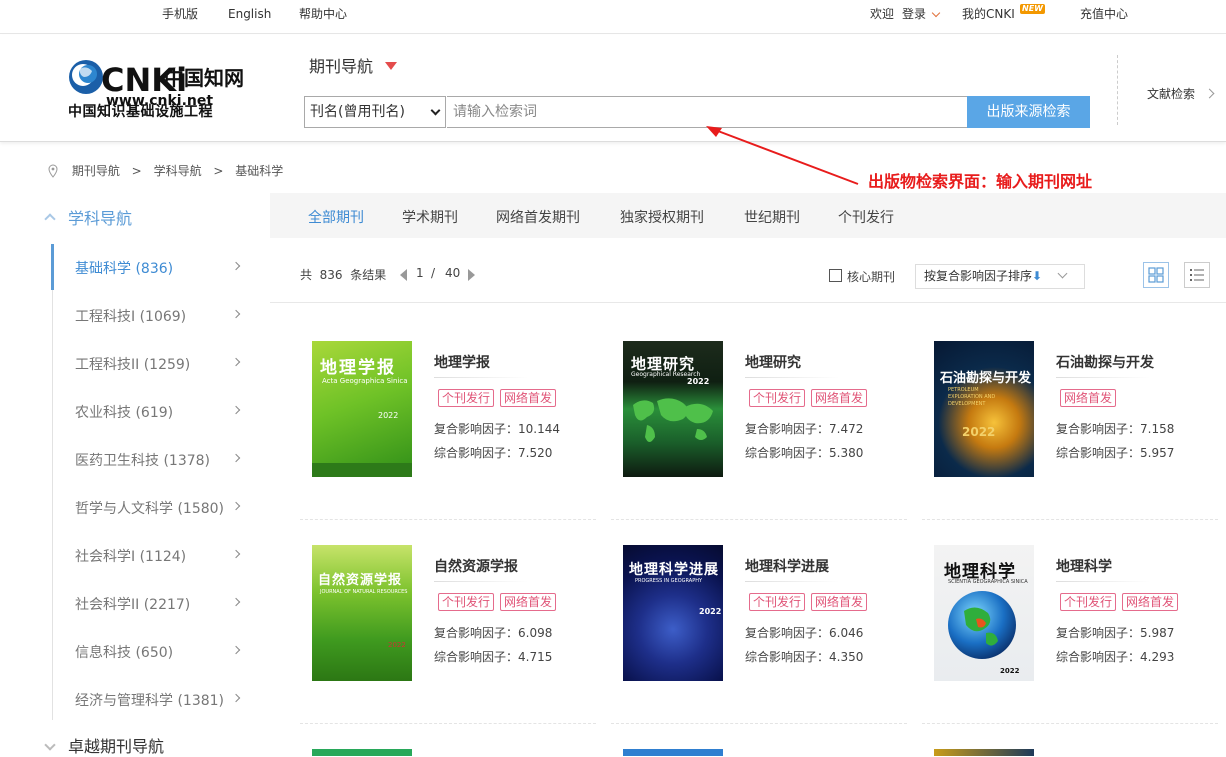  Describe the element at coordinates (180, 14) in the screenshot. I see `mobile-link: 手机版` at that location.